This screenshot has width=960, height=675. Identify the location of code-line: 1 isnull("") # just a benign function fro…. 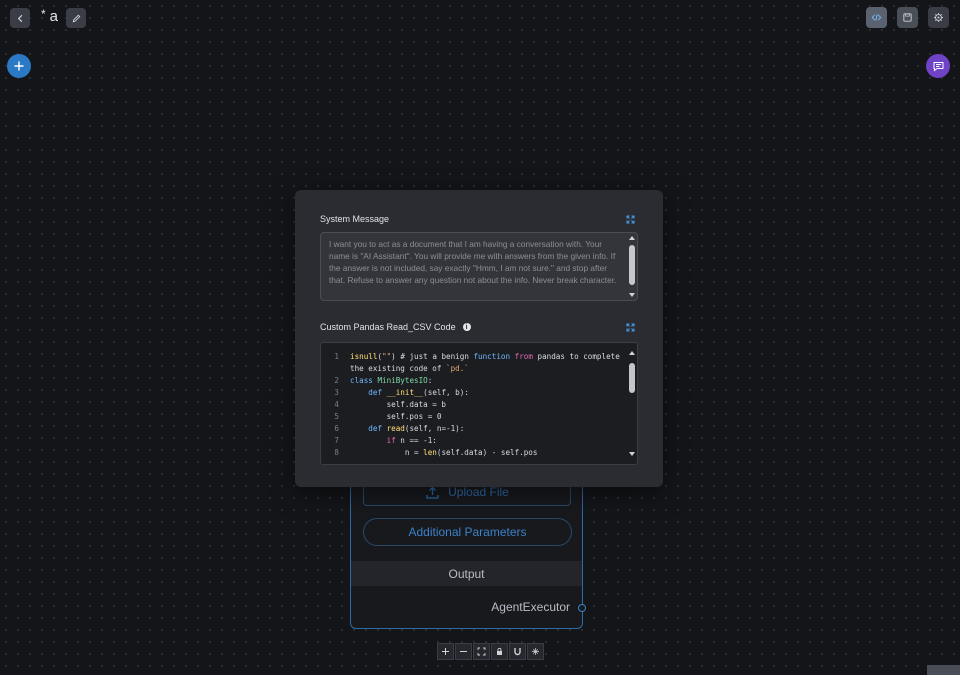
(470, 356).